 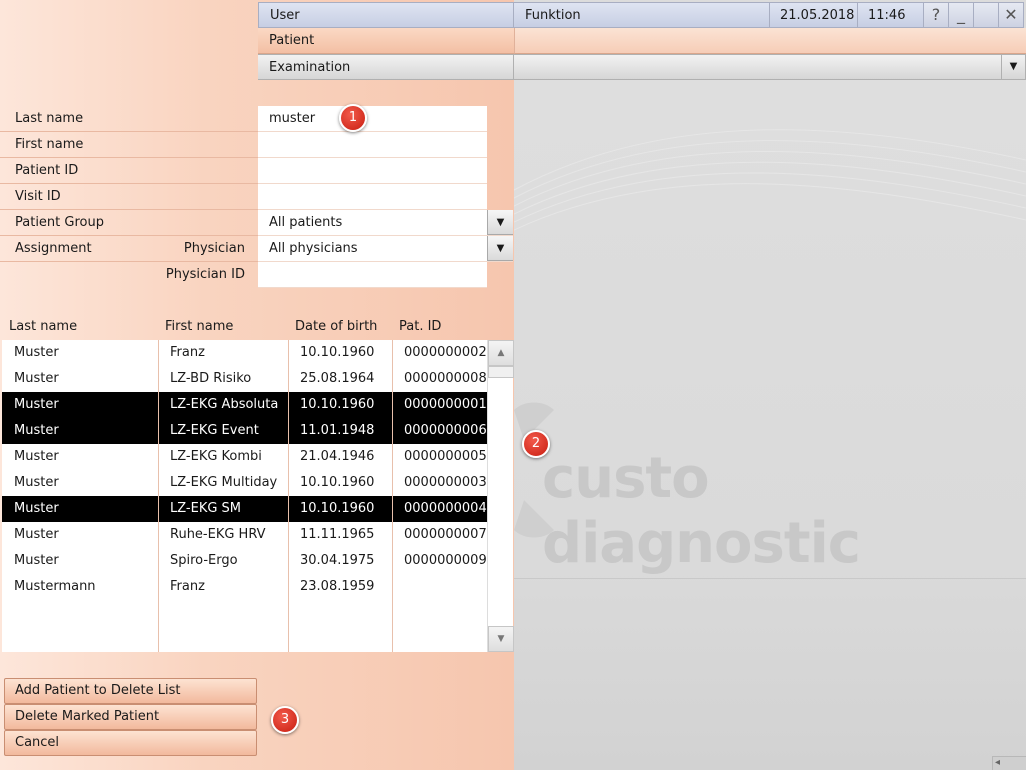 I want to click on visit-id-label: Visit ID, so click(x=38, y=196).